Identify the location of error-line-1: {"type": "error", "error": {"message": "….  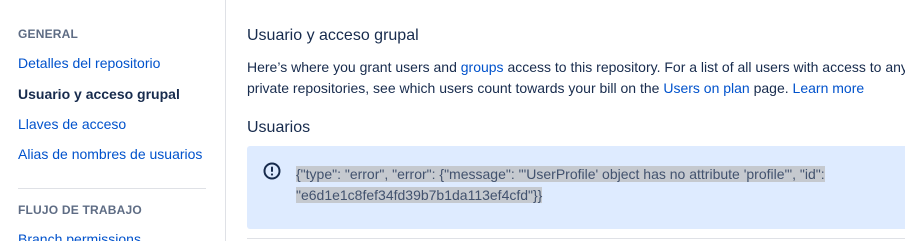
(560, 174).